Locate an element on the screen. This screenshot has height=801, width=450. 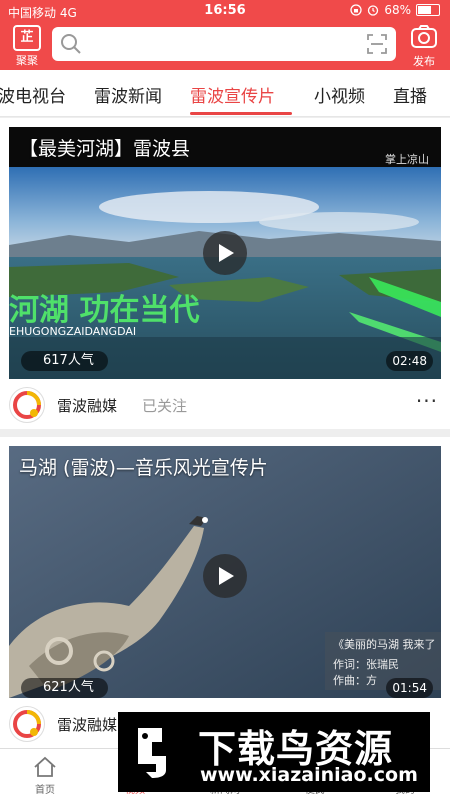
caption-lyricist: 作词：张瑞民 is located at coordinates (366, 664).